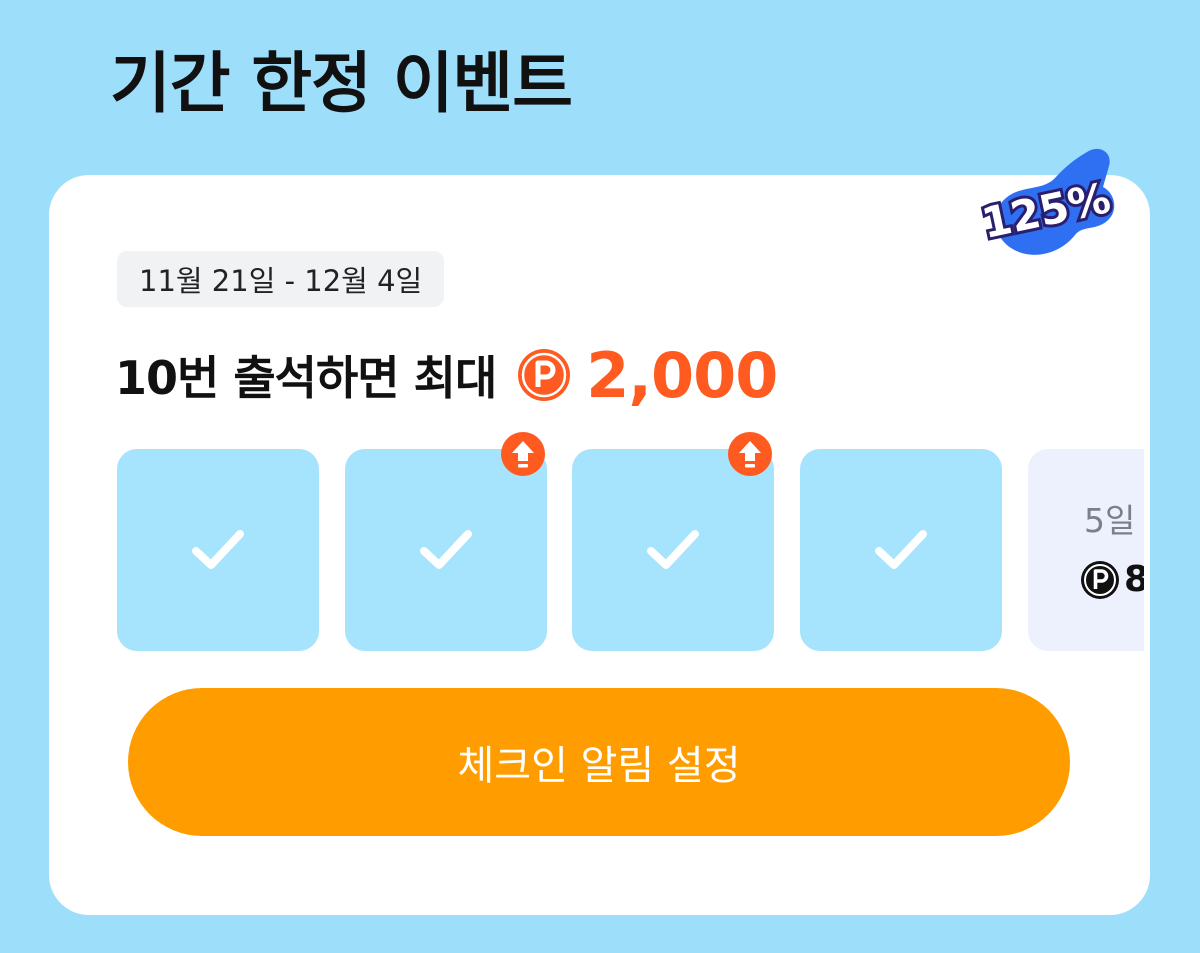 The height and width of the screenshot is (953, 1200). What do you see at coordinates (1086, 550) in the screenshot?
I see `day-5-upcoming: 5일 8` at bounding box center [1086, 550].